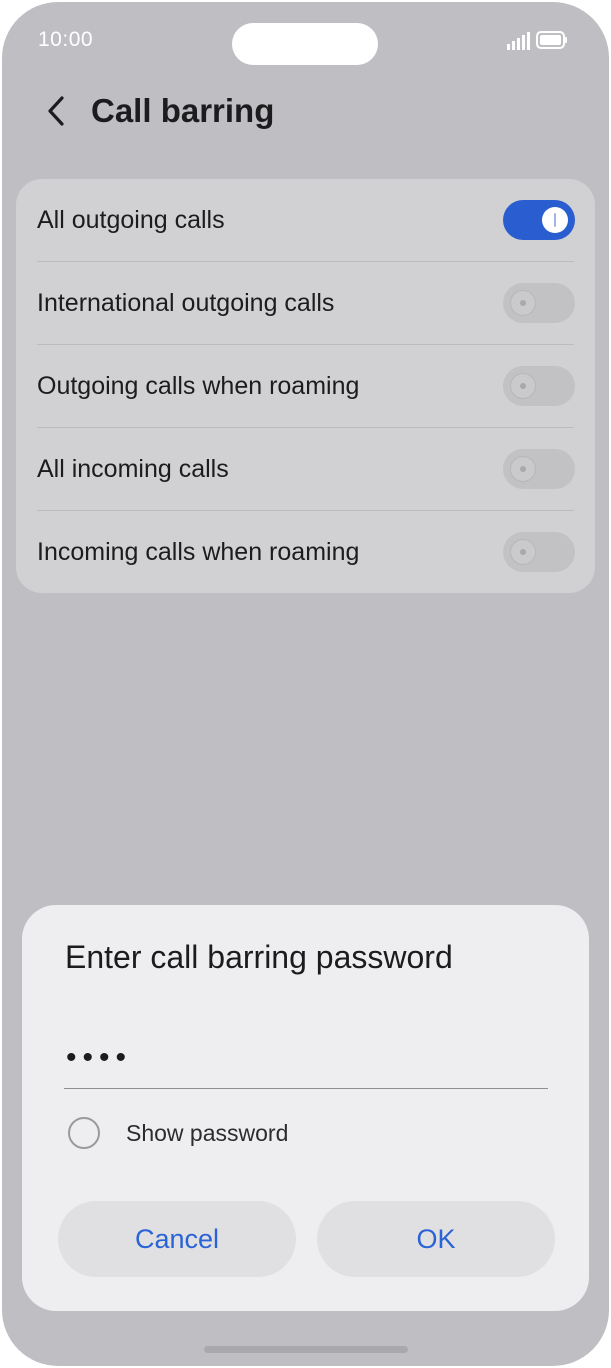  Describe the element at coordinates (306, 1058) in the screenshot. I see `password-input: ••••` at that location.